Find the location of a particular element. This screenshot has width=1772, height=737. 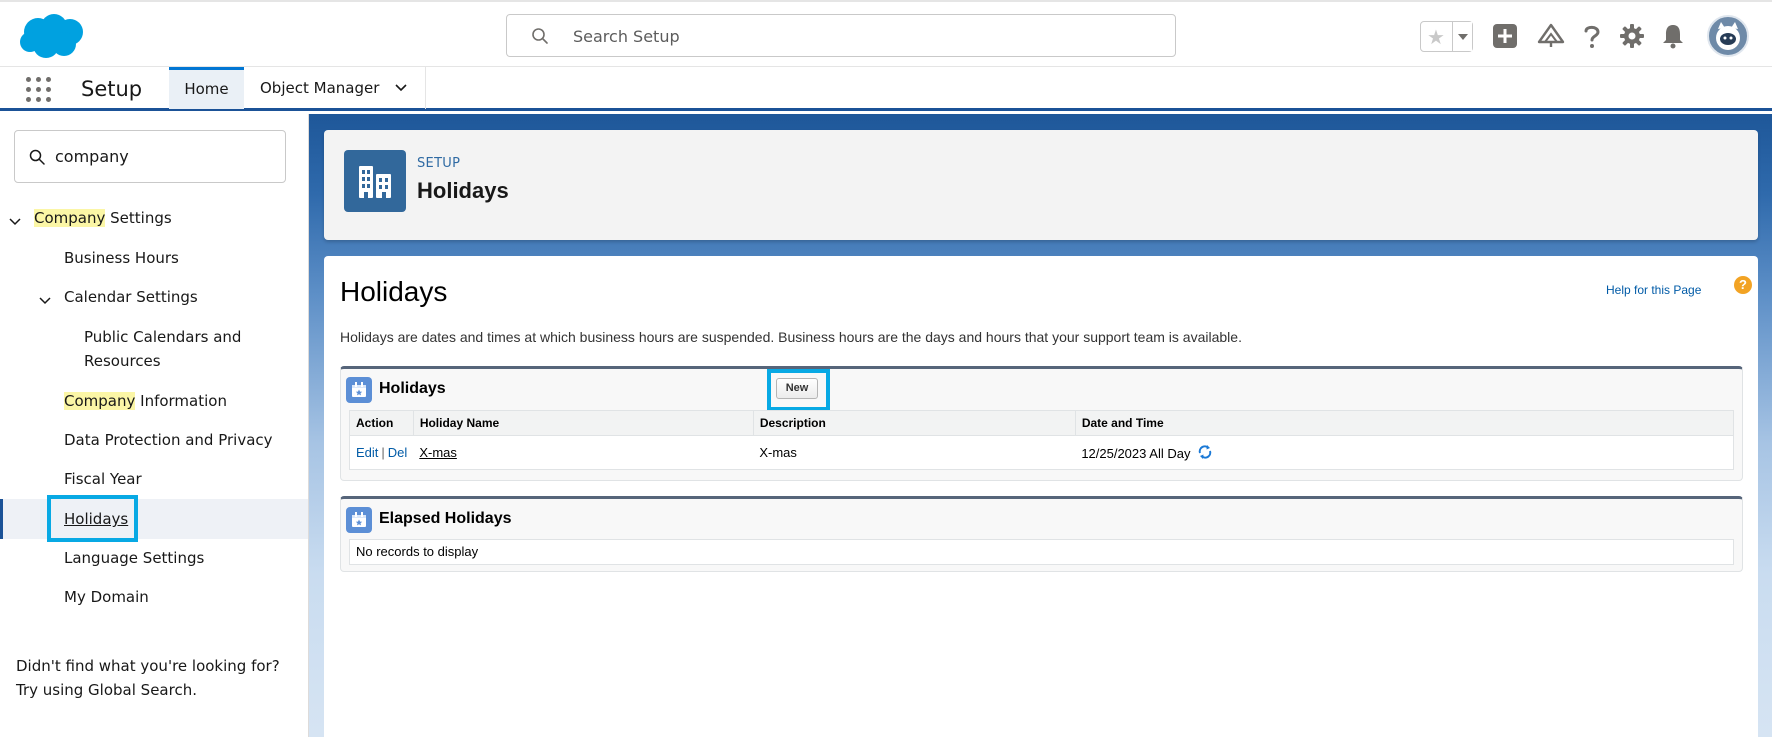

app-name: Setup is located at coordinates (112, 89).